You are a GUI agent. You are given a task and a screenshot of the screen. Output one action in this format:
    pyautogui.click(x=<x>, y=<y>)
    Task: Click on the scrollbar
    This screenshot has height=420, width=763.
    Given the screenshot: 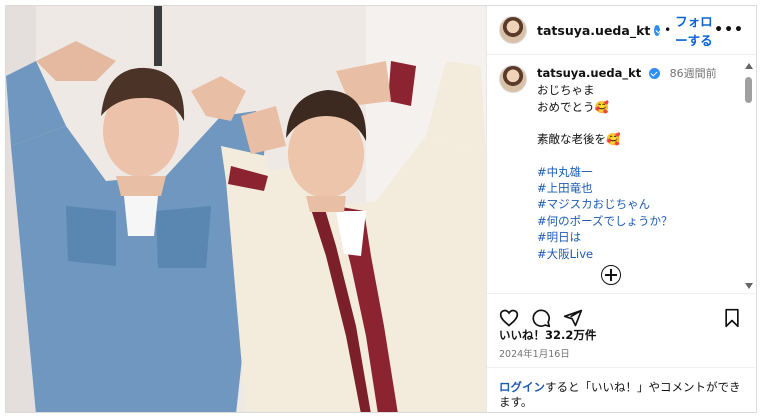 What is the action you would take?
    pyautogui.click(x=749, y=175)
    